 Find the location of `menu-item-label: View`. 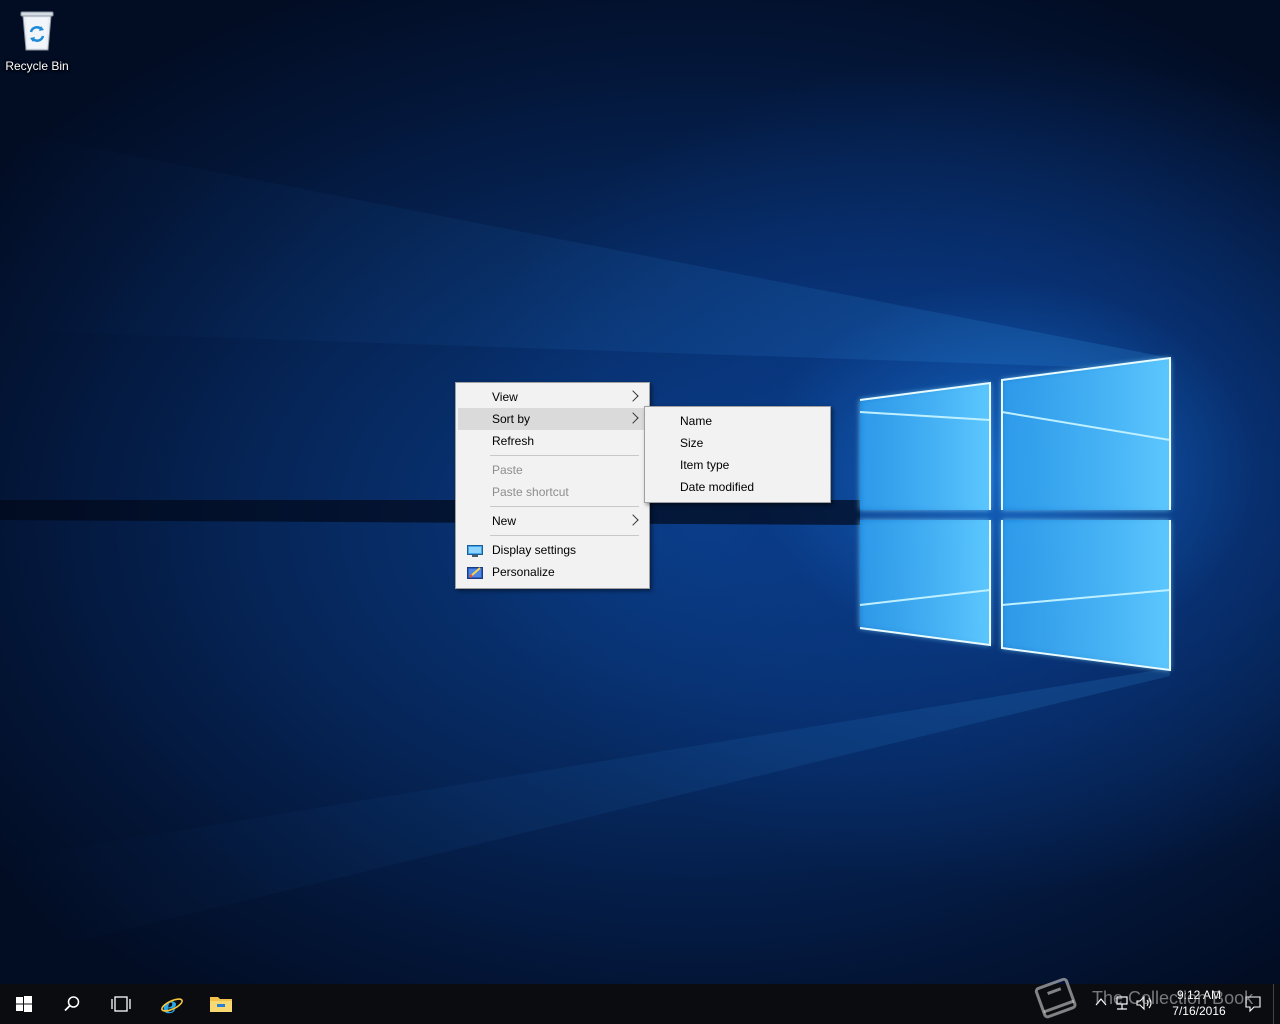

menu-item-label: View is located at coordinates (505, 397).